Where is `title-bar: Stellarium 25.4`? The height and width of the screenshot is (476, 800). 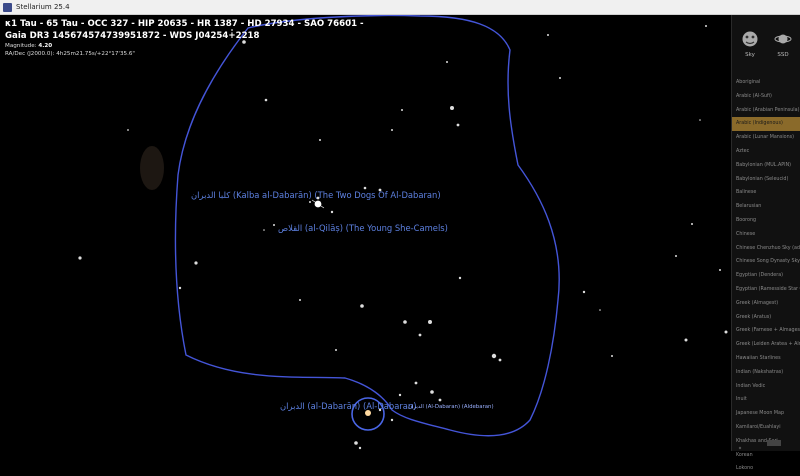
title-bar: Stellarium 25.4 is located at coordinates (400, 7).